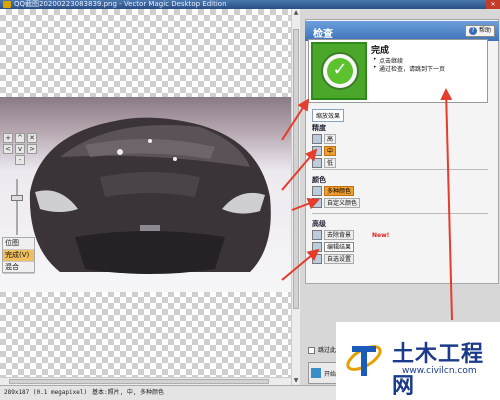  What do you see at coordinates (20, 160) in the screenshot?
I see `zoom-out-button: -` at bounding box center [20, 160].